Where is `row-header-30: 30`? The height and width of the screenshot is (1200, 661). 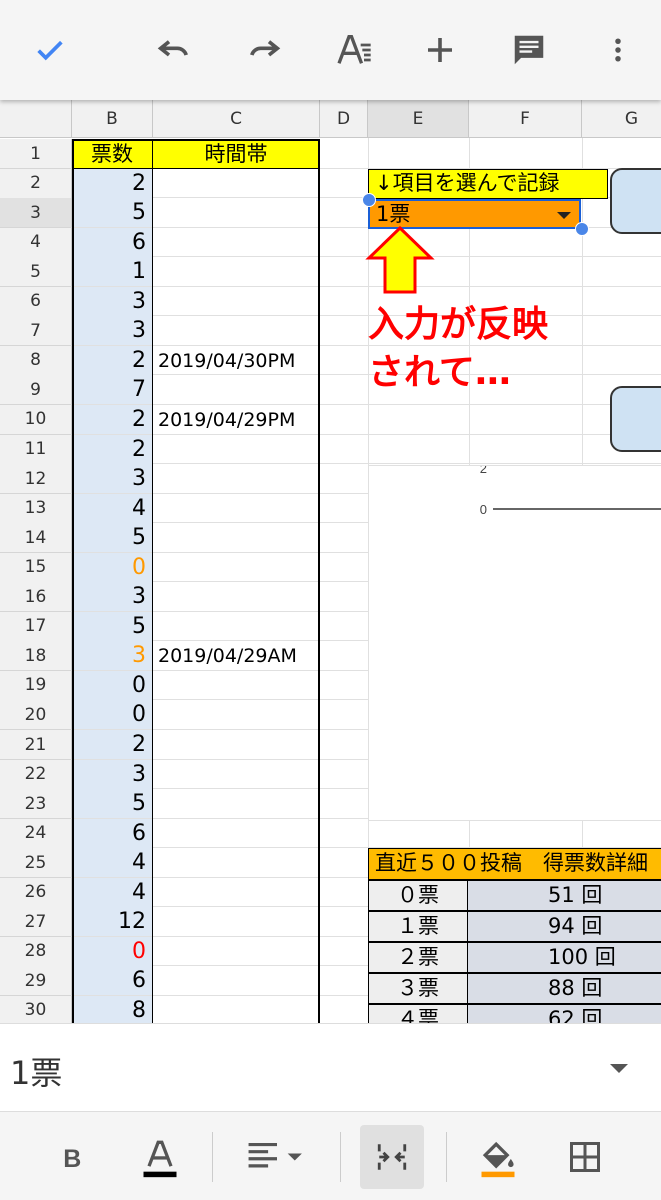 row-header-30: 30 is located at coordinates (36, 1009).